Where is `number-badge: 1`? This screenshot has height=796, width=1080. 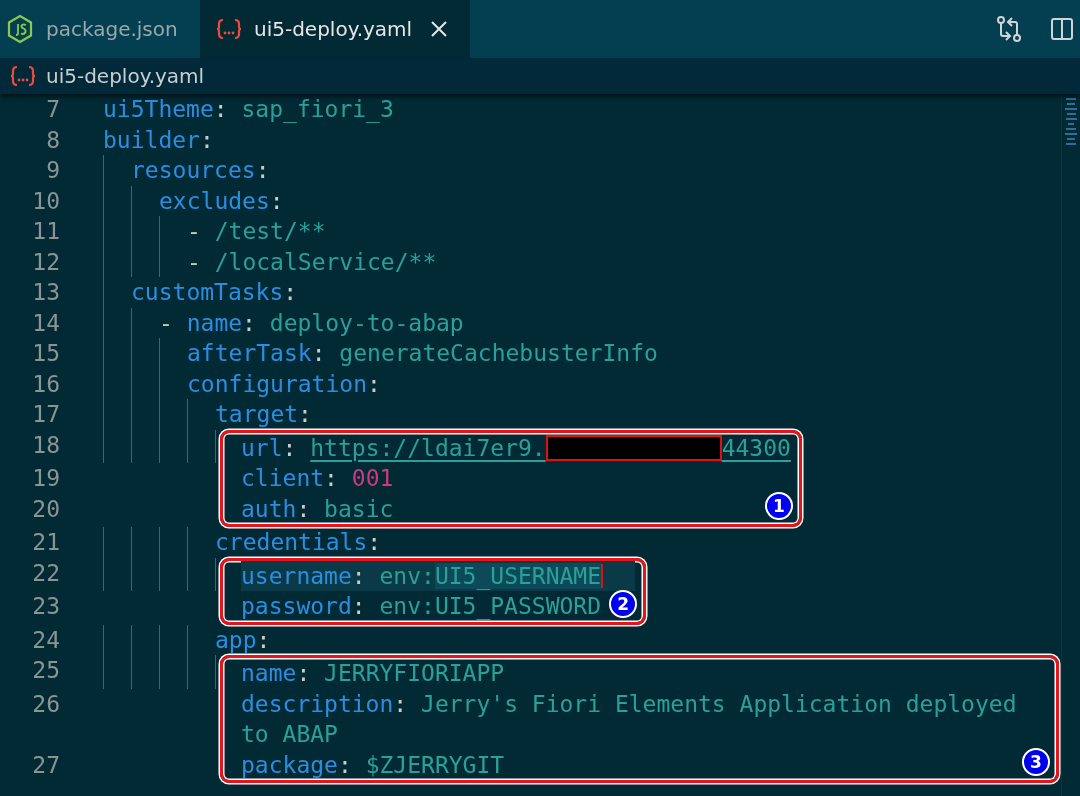 number-badge: 1 is located at coordinates (778, 506).